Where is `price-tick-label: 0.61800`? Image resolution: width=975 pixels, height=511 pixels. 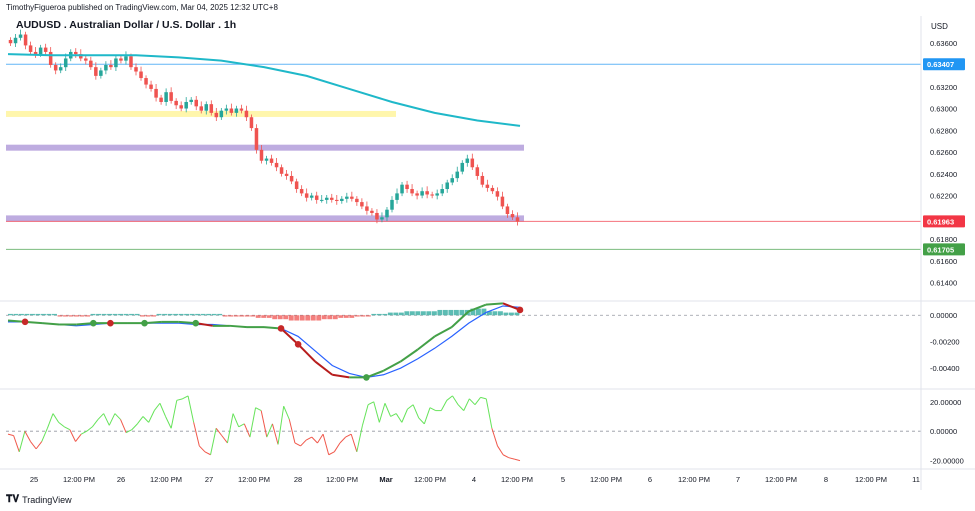 price-tick-label: 0.61800 is located at coordinates (943, 239).